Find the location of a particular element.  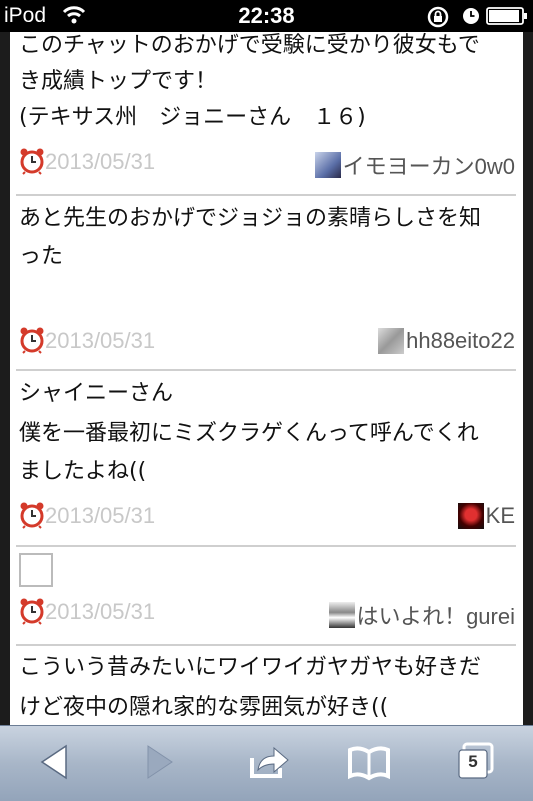

username-text: KE is located at coordinates (500, 515).